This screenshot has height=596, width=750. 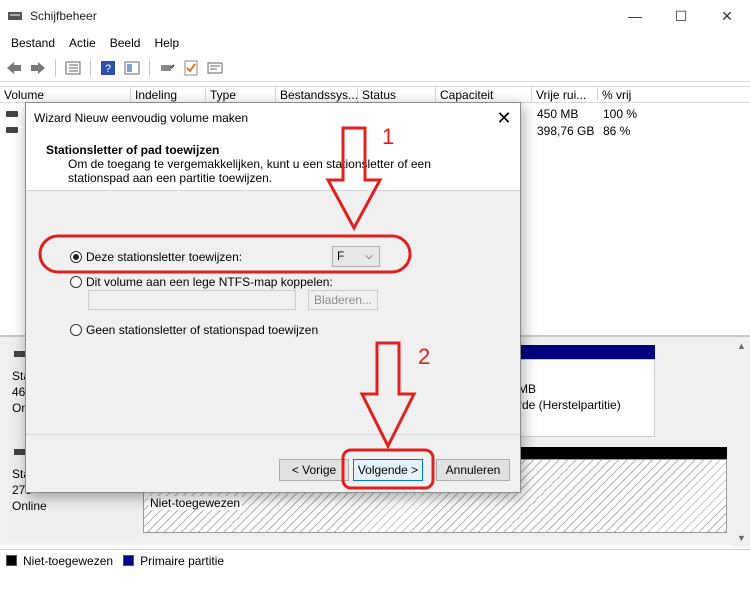 I want to click on highlight-ellipse, so click(x=225, y=254).